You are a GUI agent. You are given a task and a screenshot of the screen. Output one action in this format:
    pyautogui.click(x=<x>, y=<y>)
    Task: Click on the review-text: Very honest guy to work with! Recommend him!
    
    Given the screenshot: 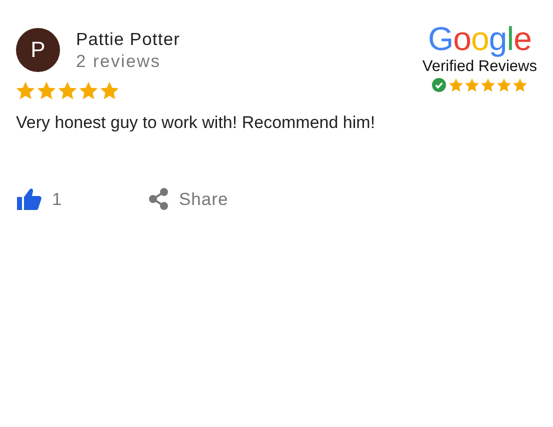 What is the action you would take?
    pyautogui.click(x=196, y=123)
    